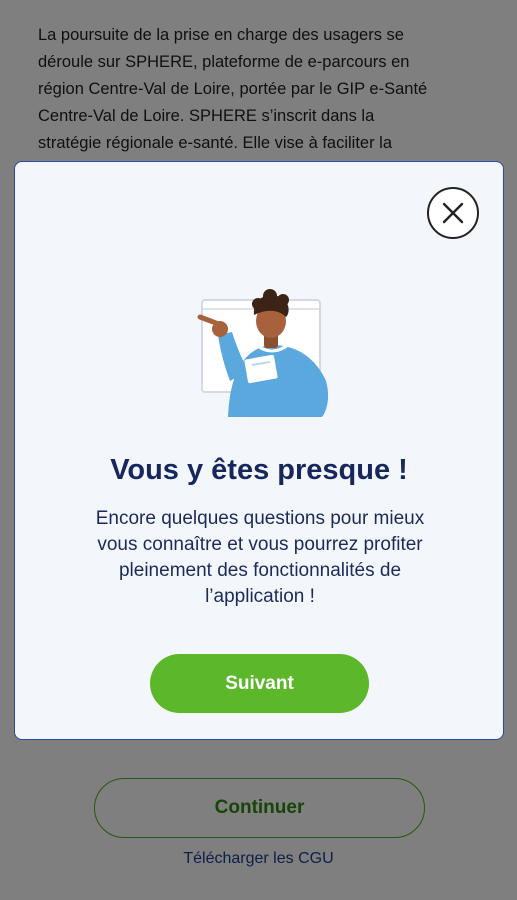  I want to click on body-line: vous connaître et vous pourrez profiter, so click(260, 544).